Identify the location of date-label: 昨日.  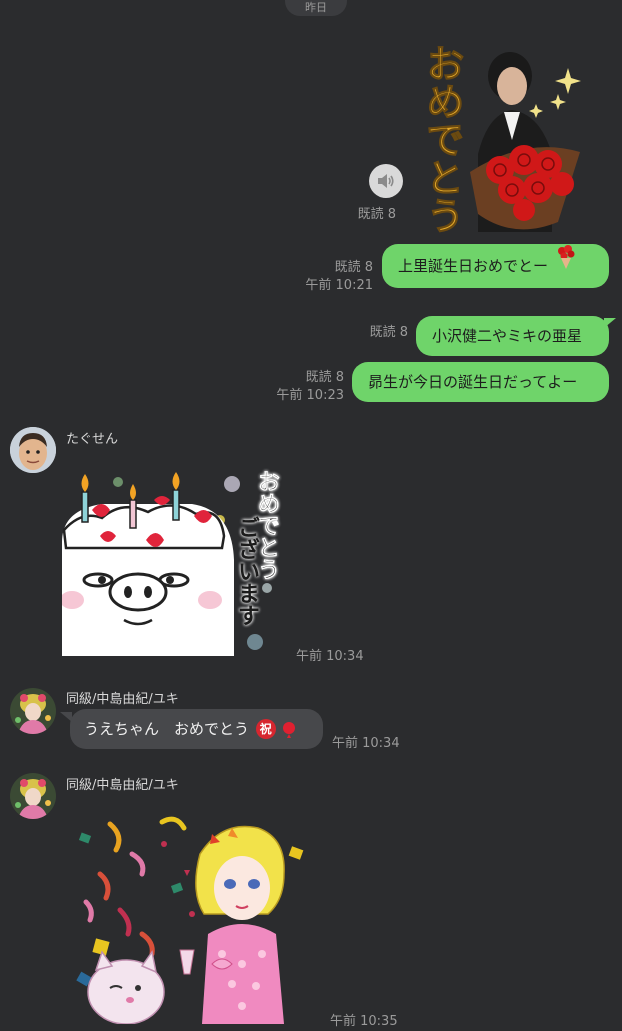
(316, 7).